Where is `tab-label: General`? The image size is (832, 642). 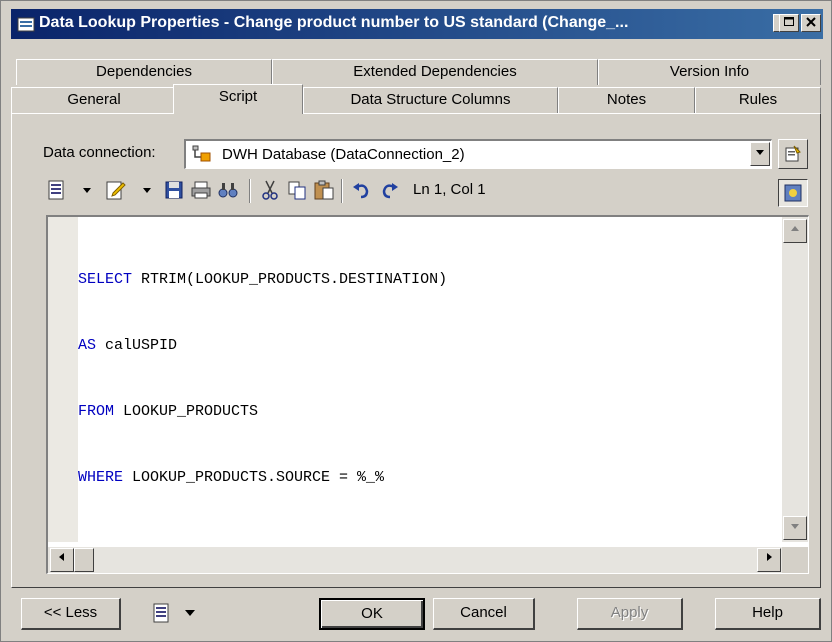 tab-label: General is located at coordinates (94, 99).